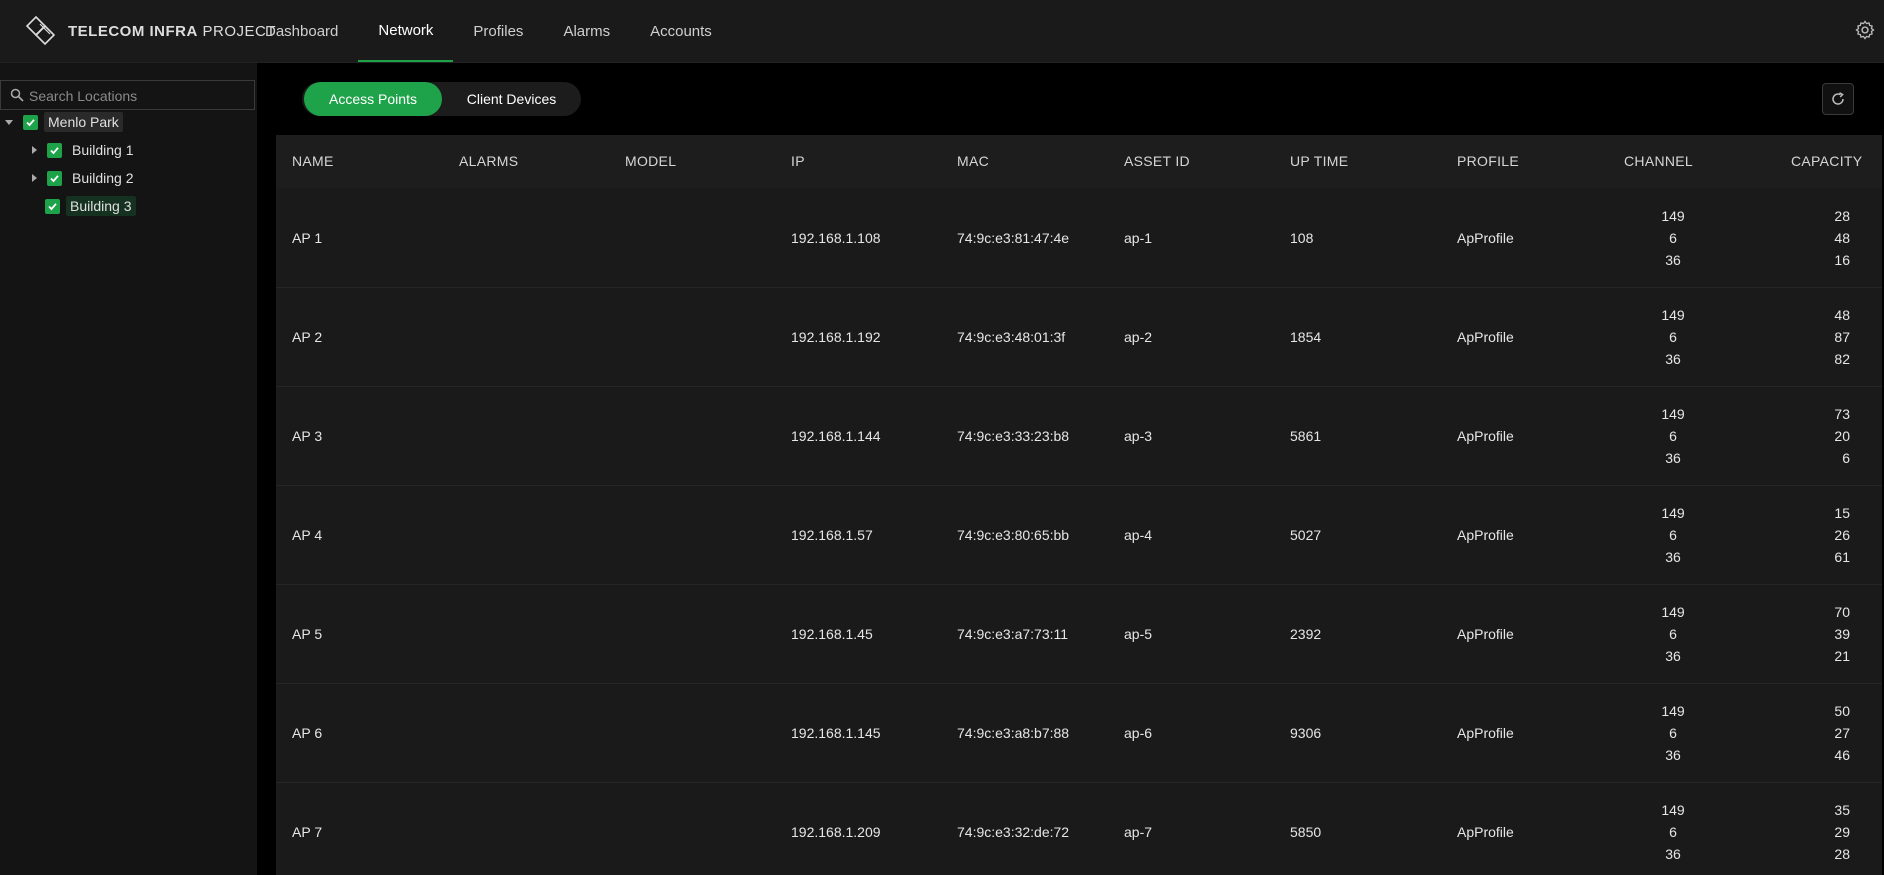  I want to click on tree-label: Building 2, so click(103, 178).